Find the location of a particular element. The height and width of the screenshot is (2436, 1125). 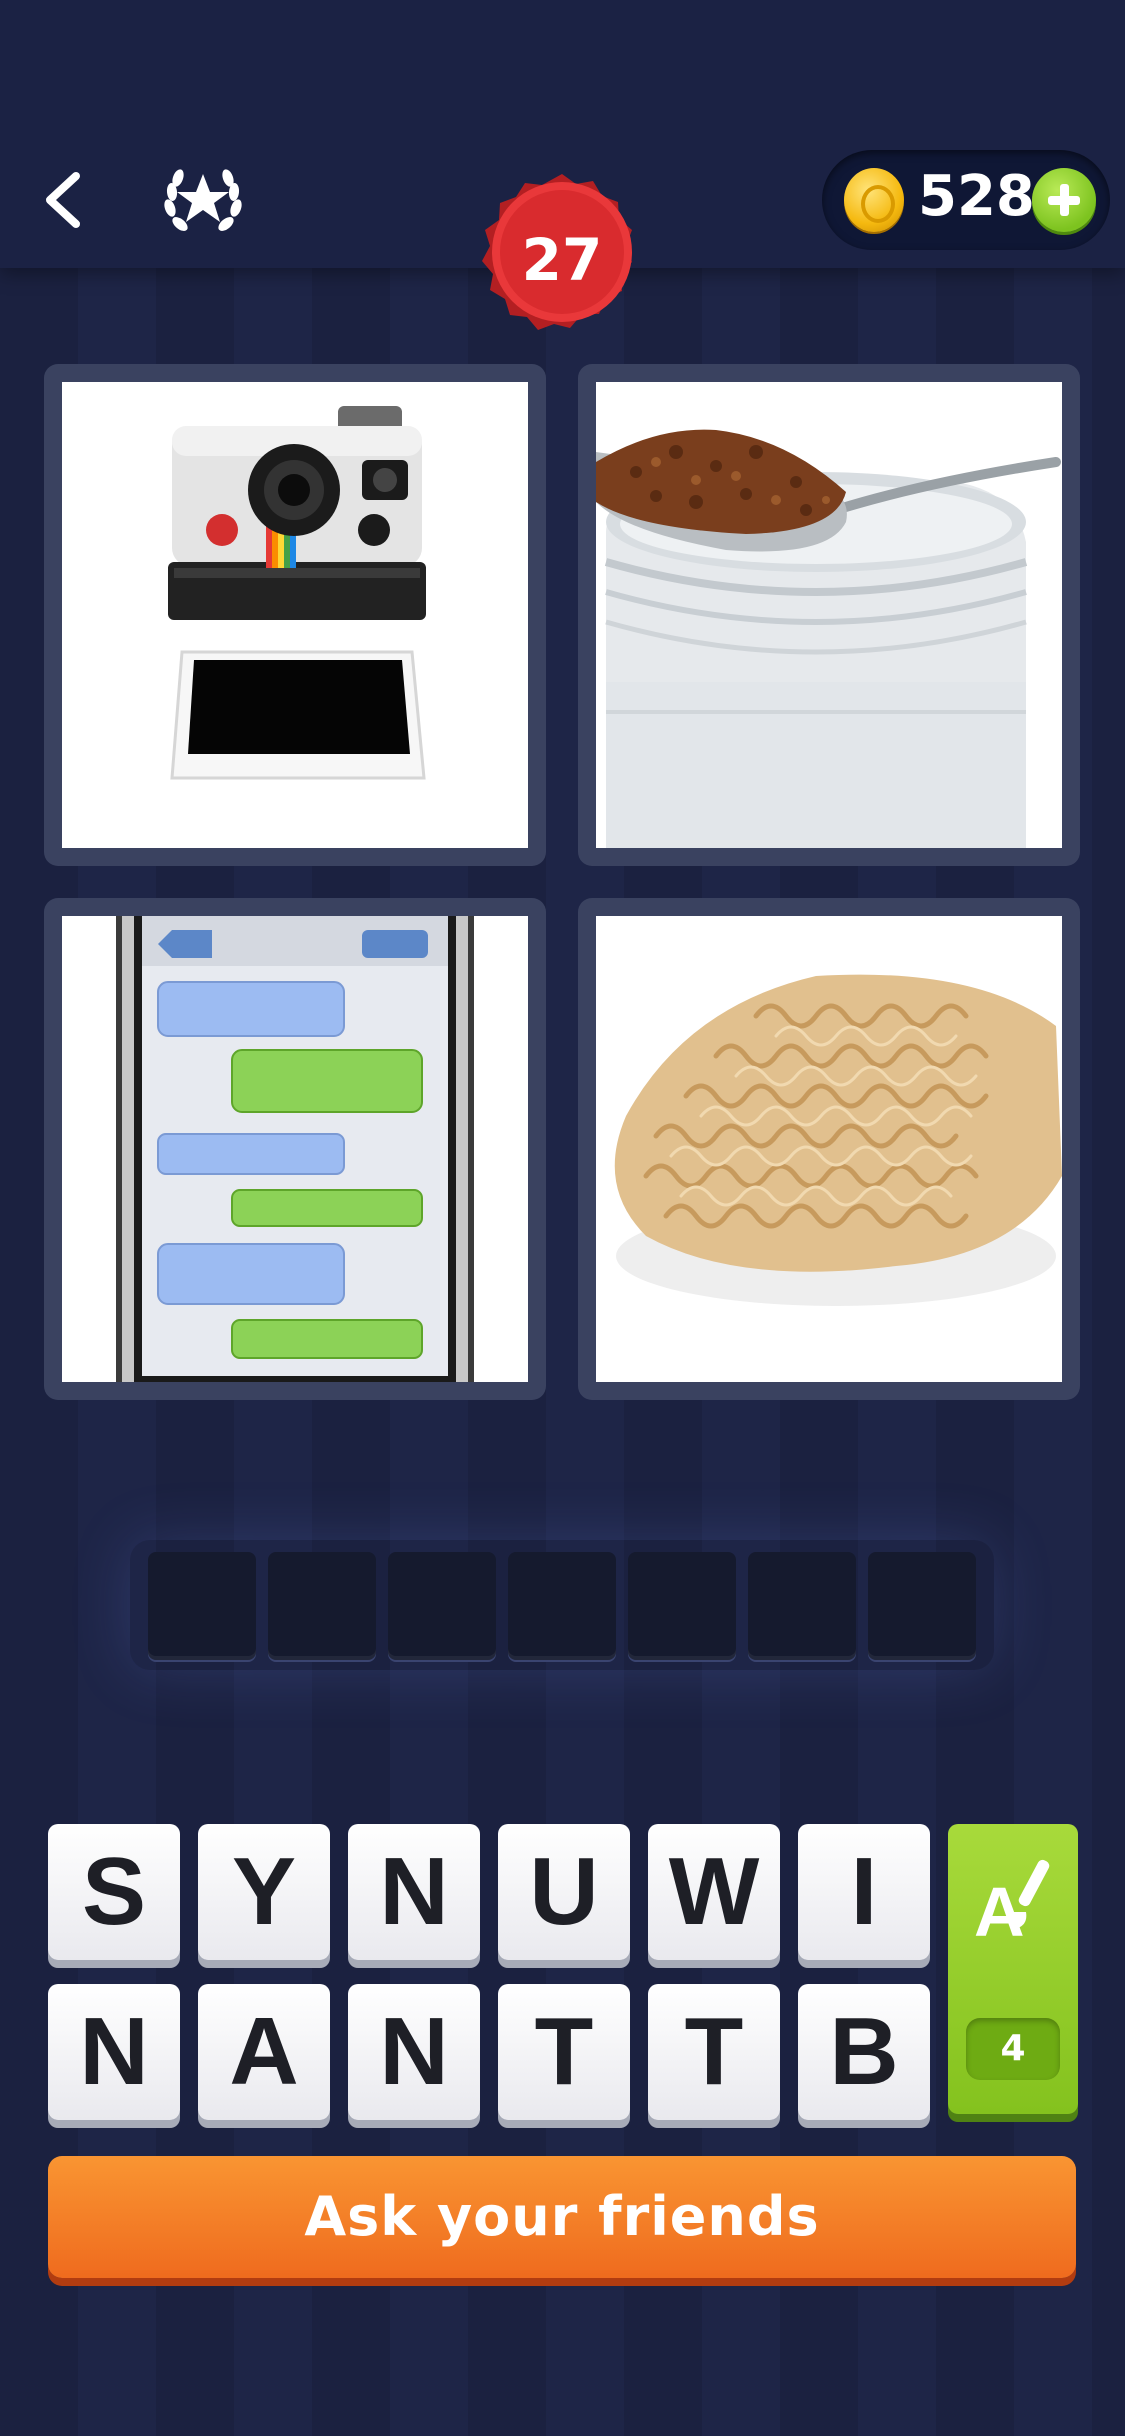

plus-icon is located at coordinates (1064, 200).